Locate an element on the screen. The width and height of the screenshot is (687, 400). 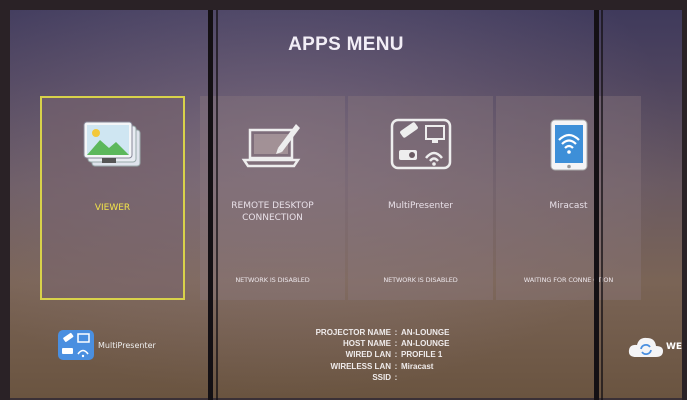
laptop-pen-icon is located at coordinates (273, 146).